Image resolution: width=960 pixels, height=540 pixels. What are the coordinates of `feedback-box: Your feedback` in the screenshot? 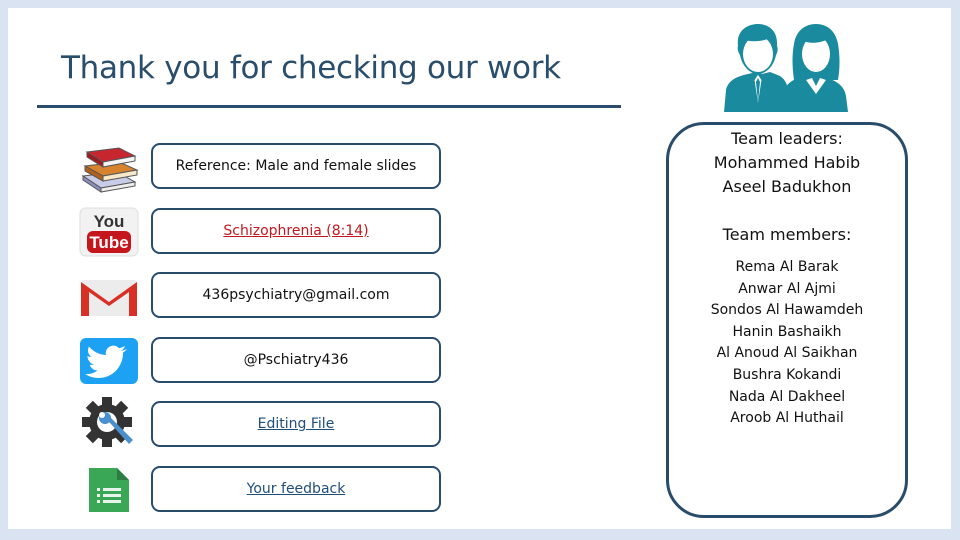 It's located at (296, 489).